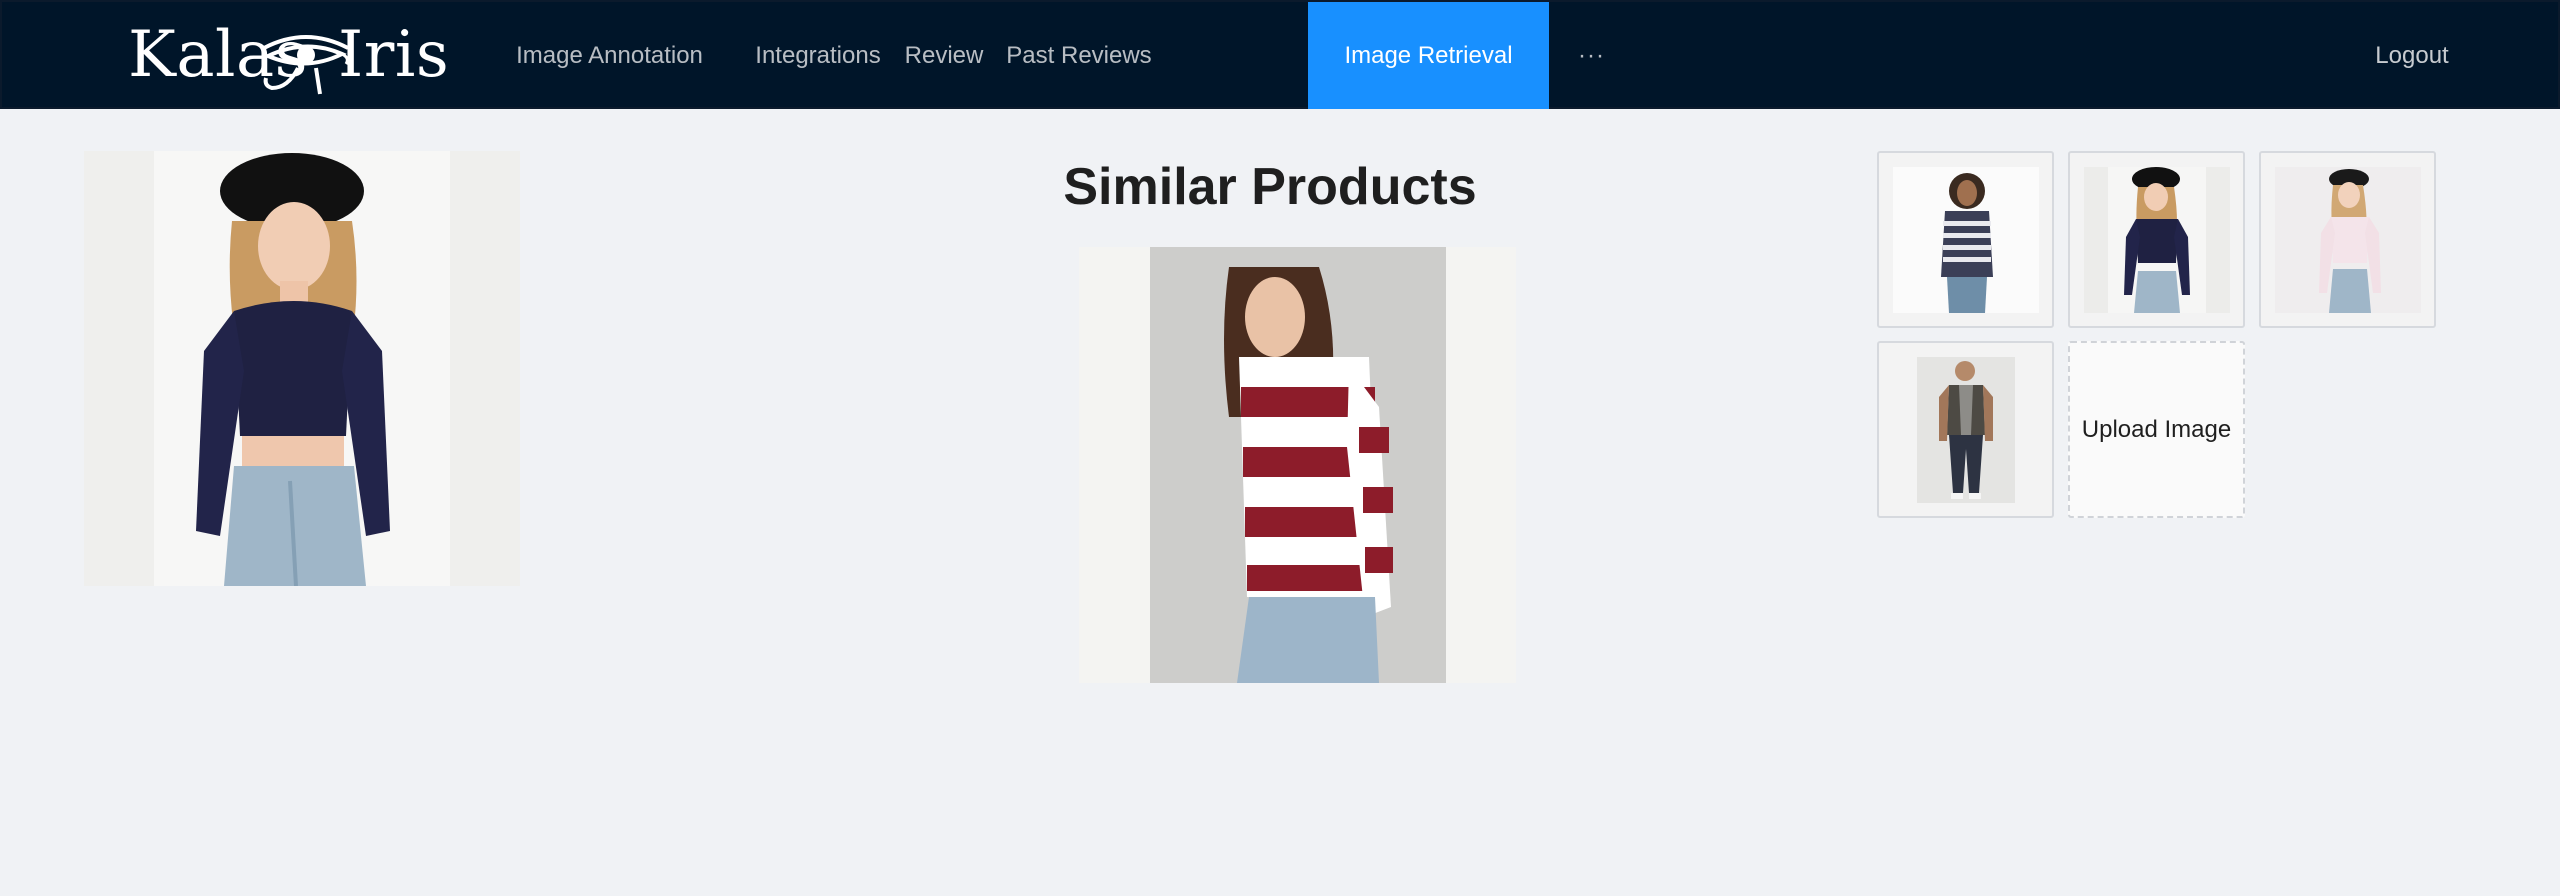 The width and height of the screenshot is (2560, 896). I want to click on nav-item-image-annotation: Image Annotation, so click(609, 55).